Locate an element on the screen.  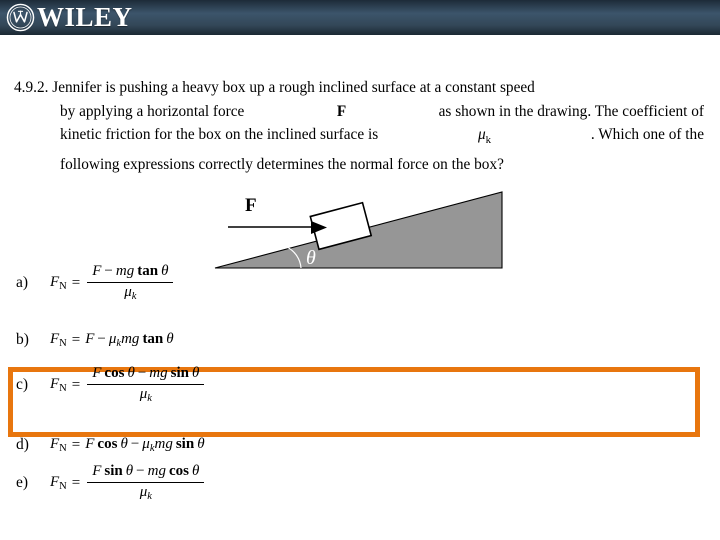
option-e-expression: FN = F sin θ − mg cos θ μk is located at coordinates (128, 482).